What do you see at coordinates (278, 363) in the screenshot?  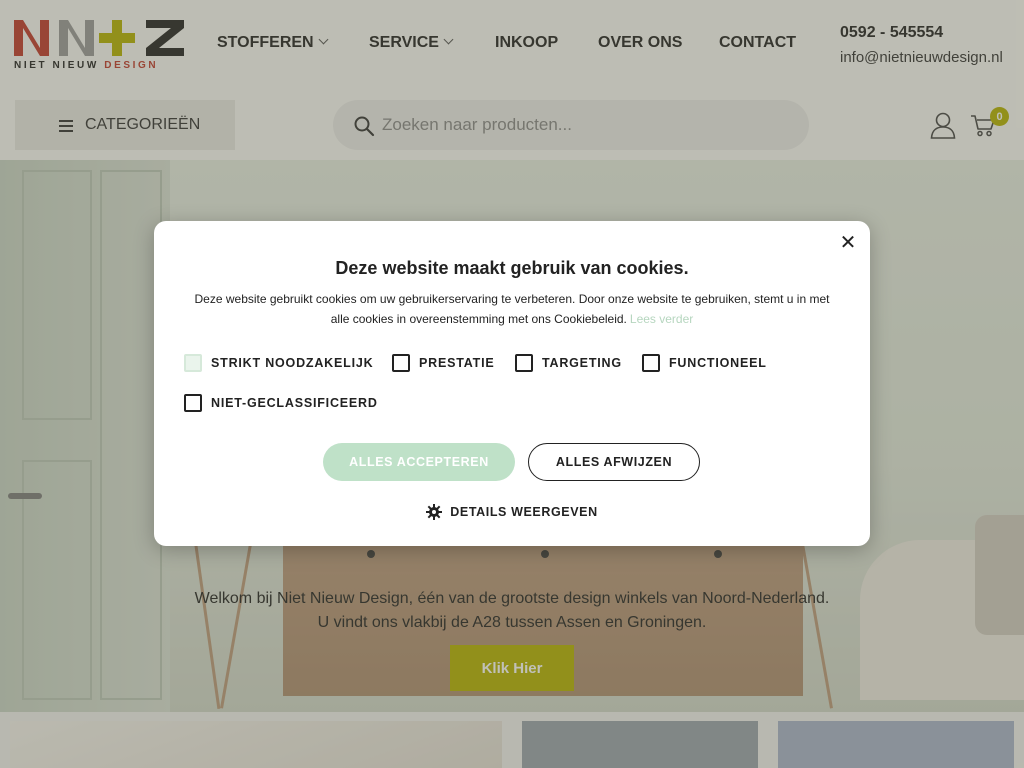 I see `cookie-option-strictly-necessary: STRIKT NOODZAKELIJK` at bounding box center [278, 363].